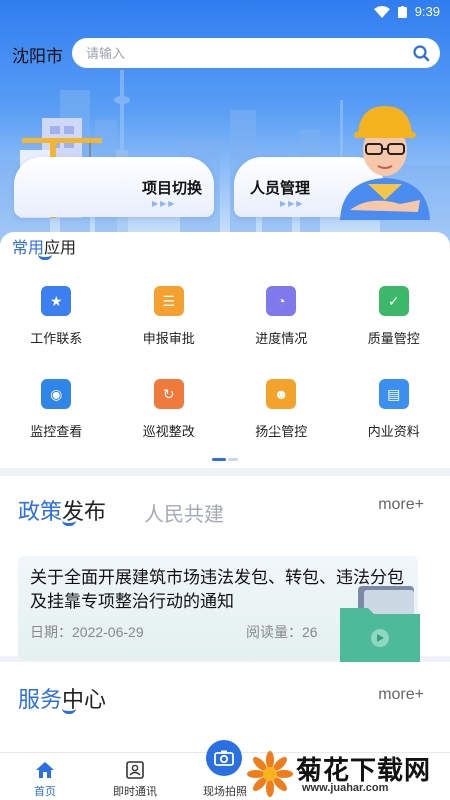 This screenshot has height=800, width=450. What do you see at coordinates (270, 774) in the screenshot?
I see `chrysanthemum-logo` at bounding box center [270, 774].